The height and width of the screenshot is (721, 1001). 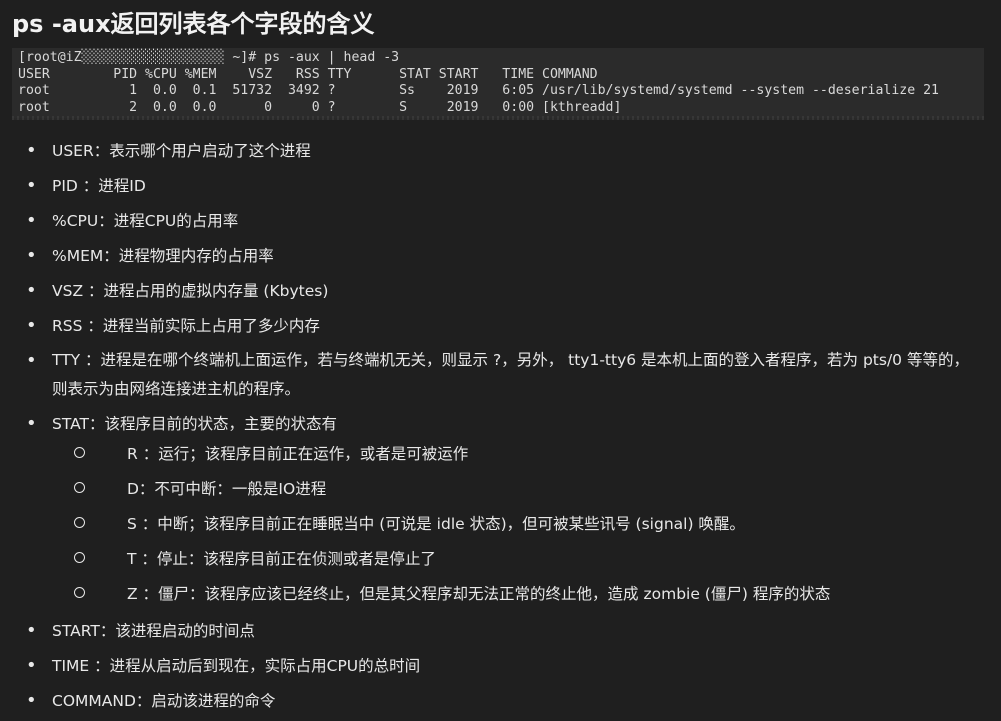 What do you see at coordinates (193, 24) in the screenshot?
I see `page-title: ps -aux返回列表各个字段的含义` at bounding box center [193, 24].